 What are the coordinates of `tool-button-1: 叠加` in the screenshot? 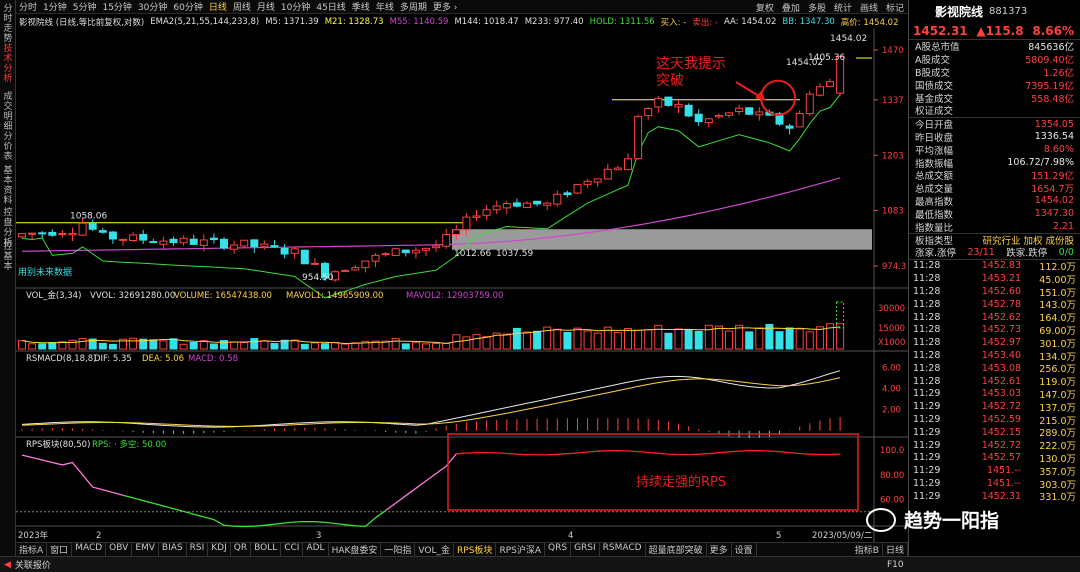 It's located at (791, 7).